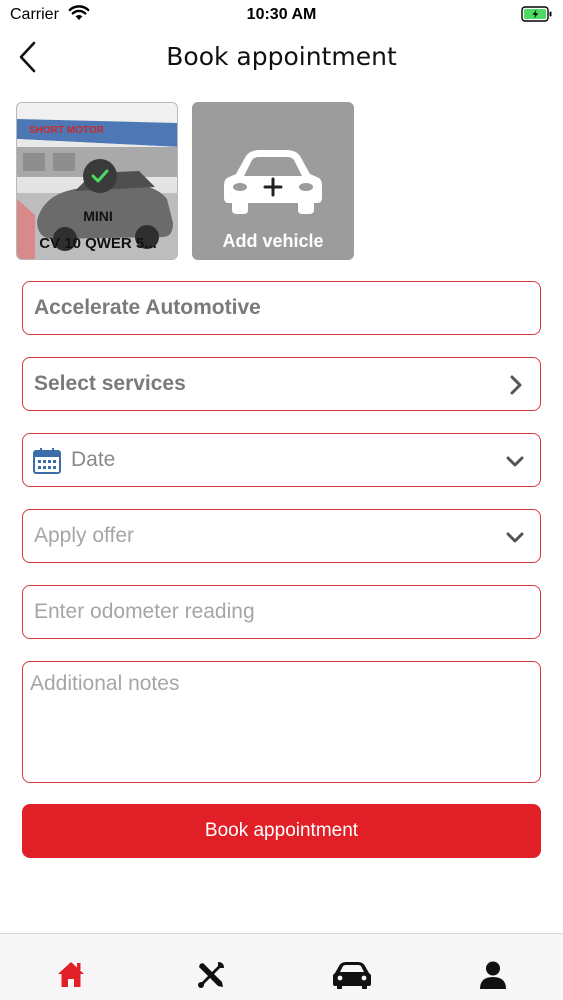 This screenshot has height=1000, width=563. What do you see at coordinates (493, 975) in the screenshot?
I see `user-icon` at bounding box center [493, 975].